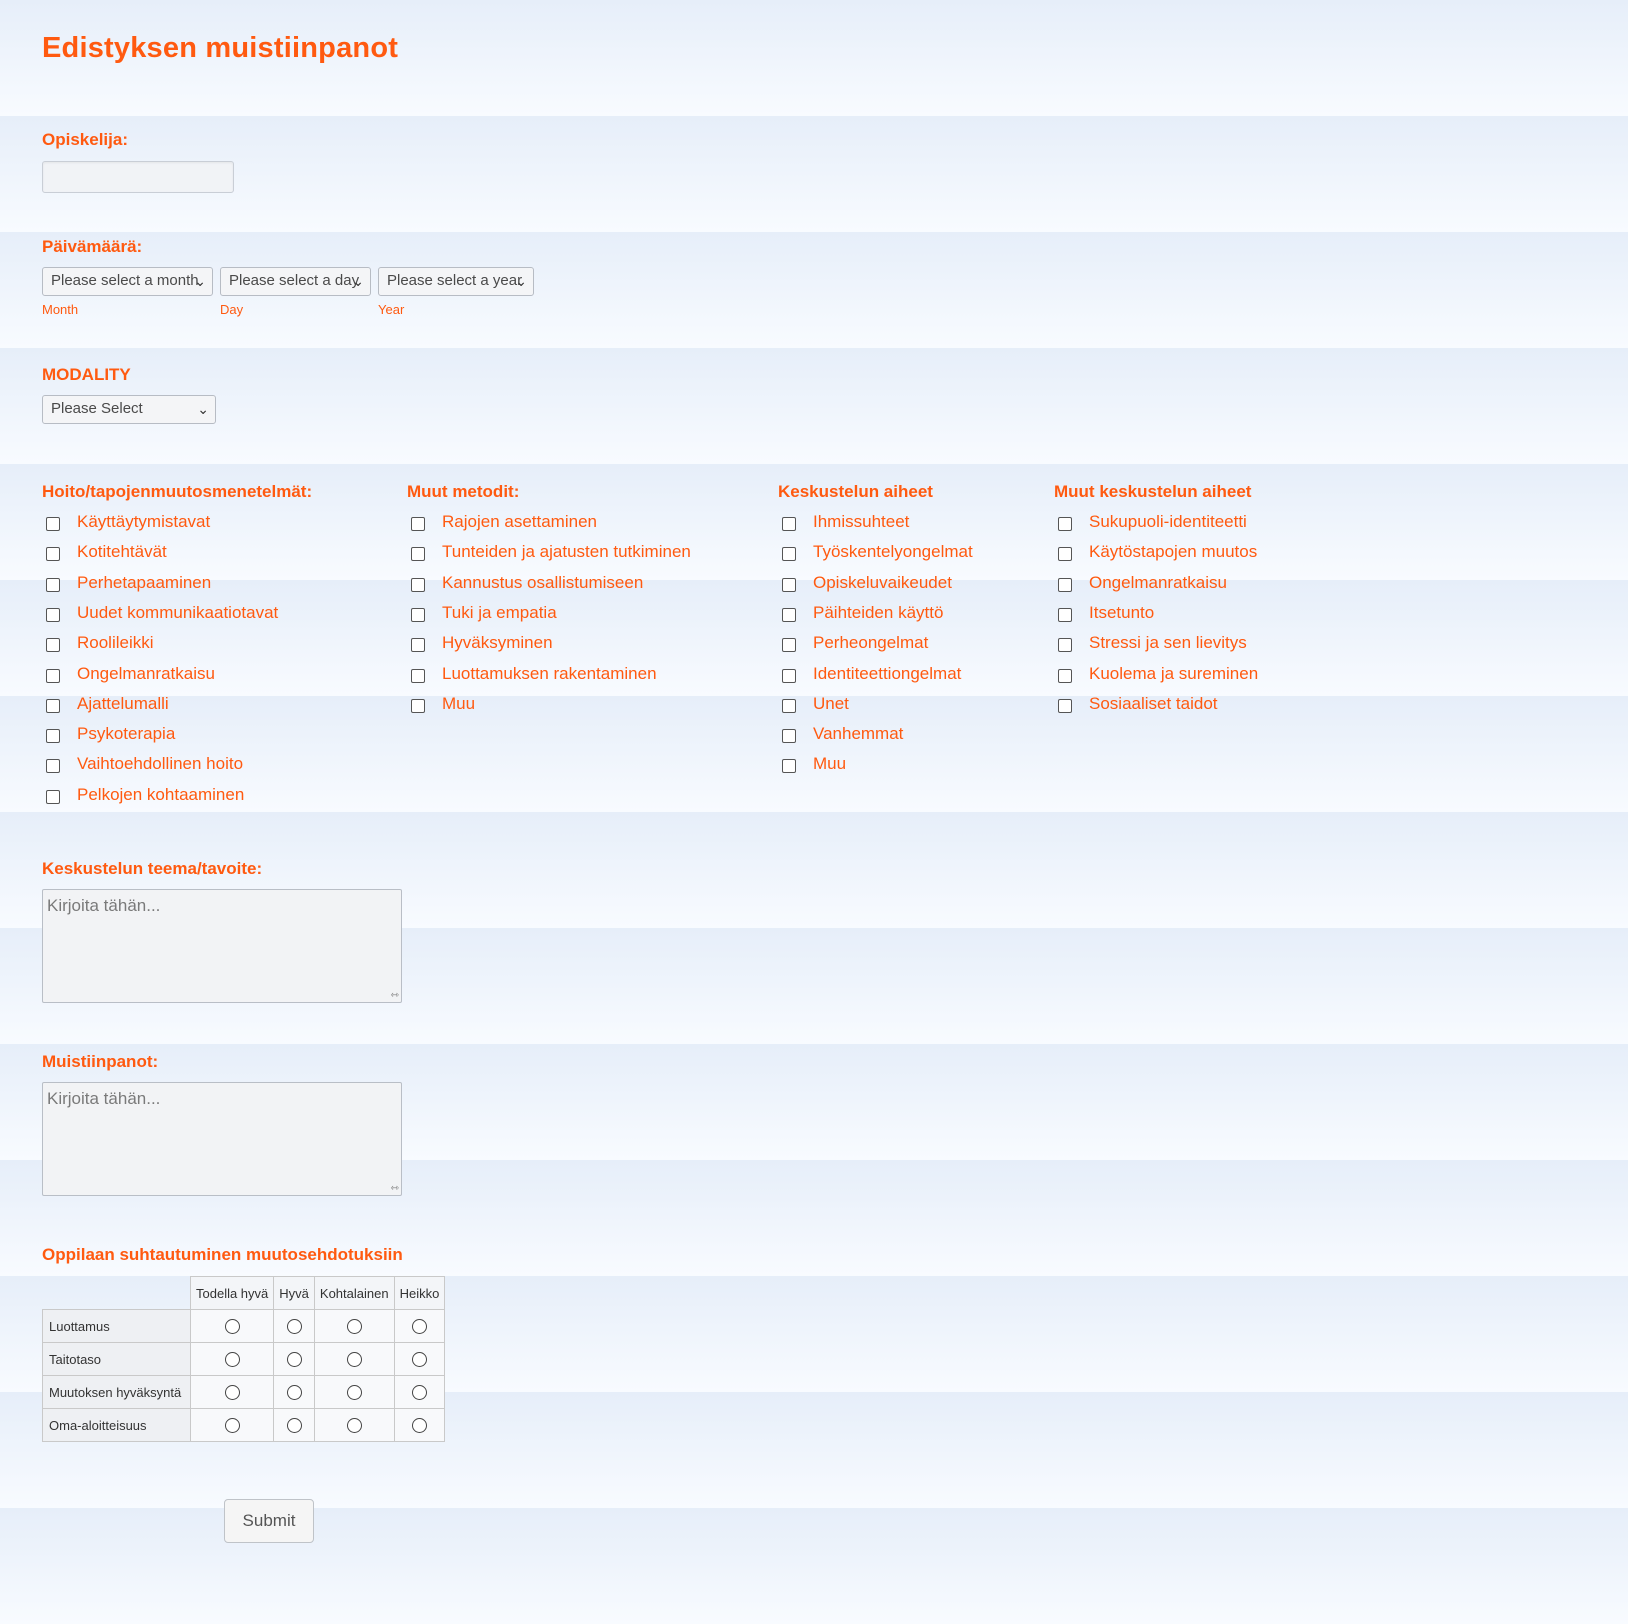 This screenshot has height=1624, width=1628. I want to click on modality-select-value: Please Select, so click(97, 408).